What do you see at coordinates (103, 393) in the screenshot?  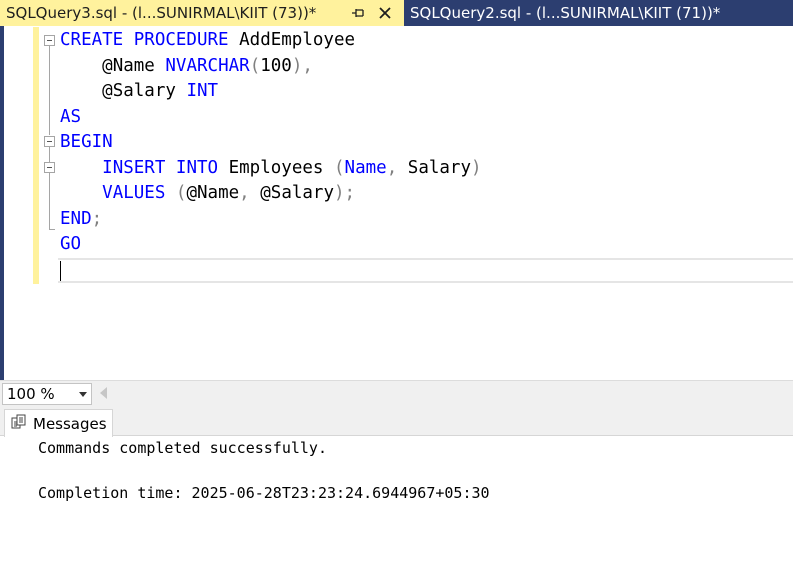 I see `scroll-left-icon` at bounding box center [103, 393].